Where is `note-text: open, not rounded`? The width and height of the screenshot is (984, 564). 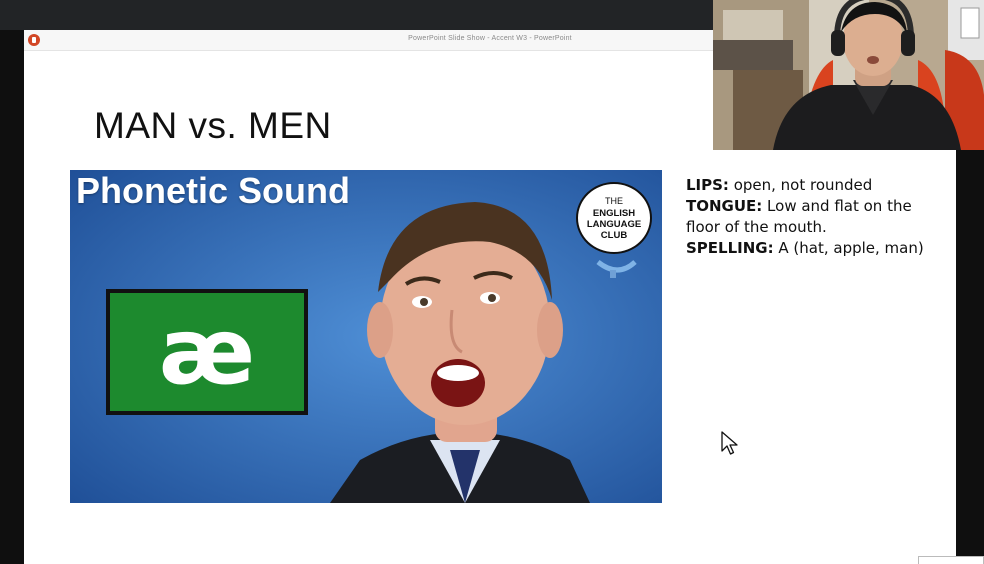 note-text: open, not rounded is located at coordinates (800, 185).